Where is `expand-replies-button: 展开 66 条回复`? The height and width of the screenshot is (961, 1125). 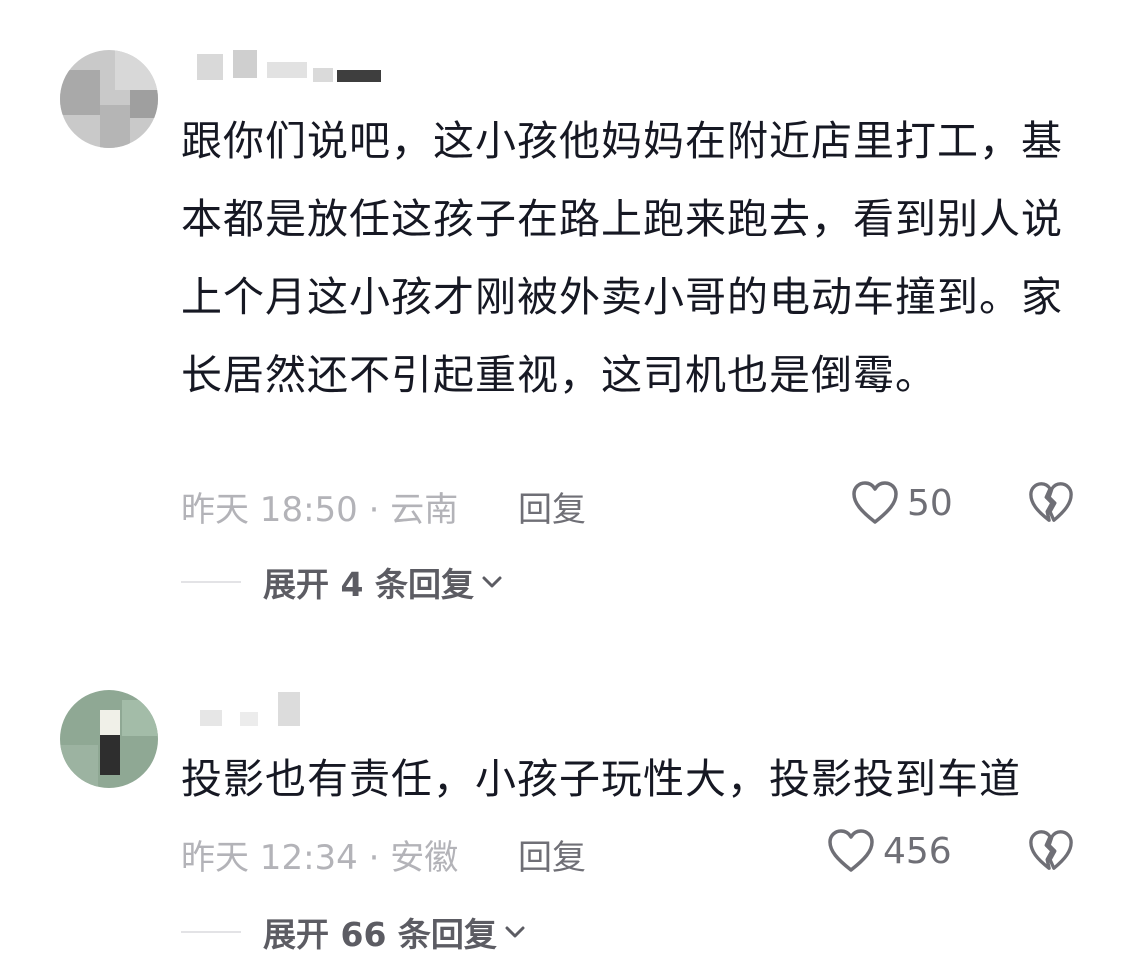
expand-replies-button: 展开 66 条回复 is located at coordinates (395, 932).